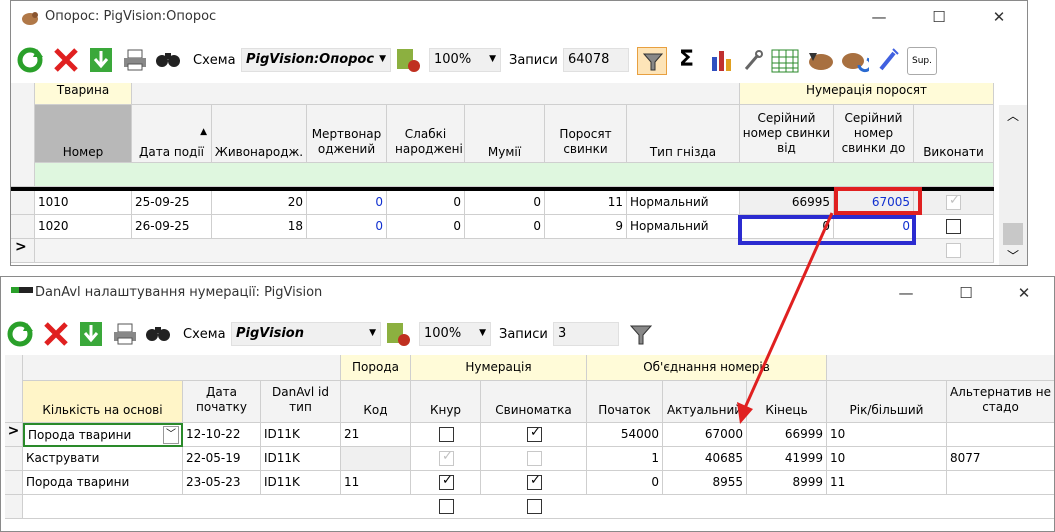 The height and width of the screenshot is (532, 1055). What do you see at coordinates (347, 134) in the screenshot?
I see `col-dead: Мертвонар оджений` at bounding box center [347, 134].